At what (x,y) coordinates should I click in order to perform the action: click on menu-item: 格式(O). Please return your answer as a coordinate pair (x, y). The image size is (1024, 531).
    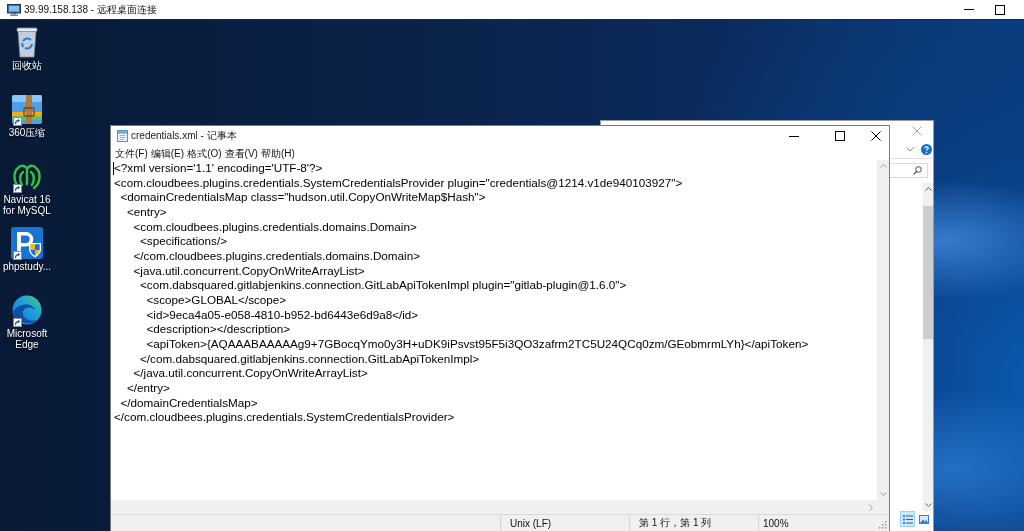
    Looking at the image, I should click on (204, 153).